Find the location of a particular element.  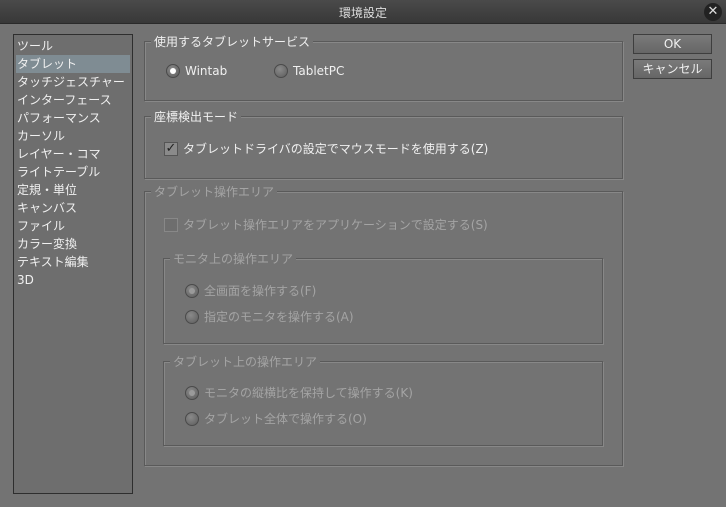

sidebar-item: レイヤー・コマ is located at coordinates (73, 154).